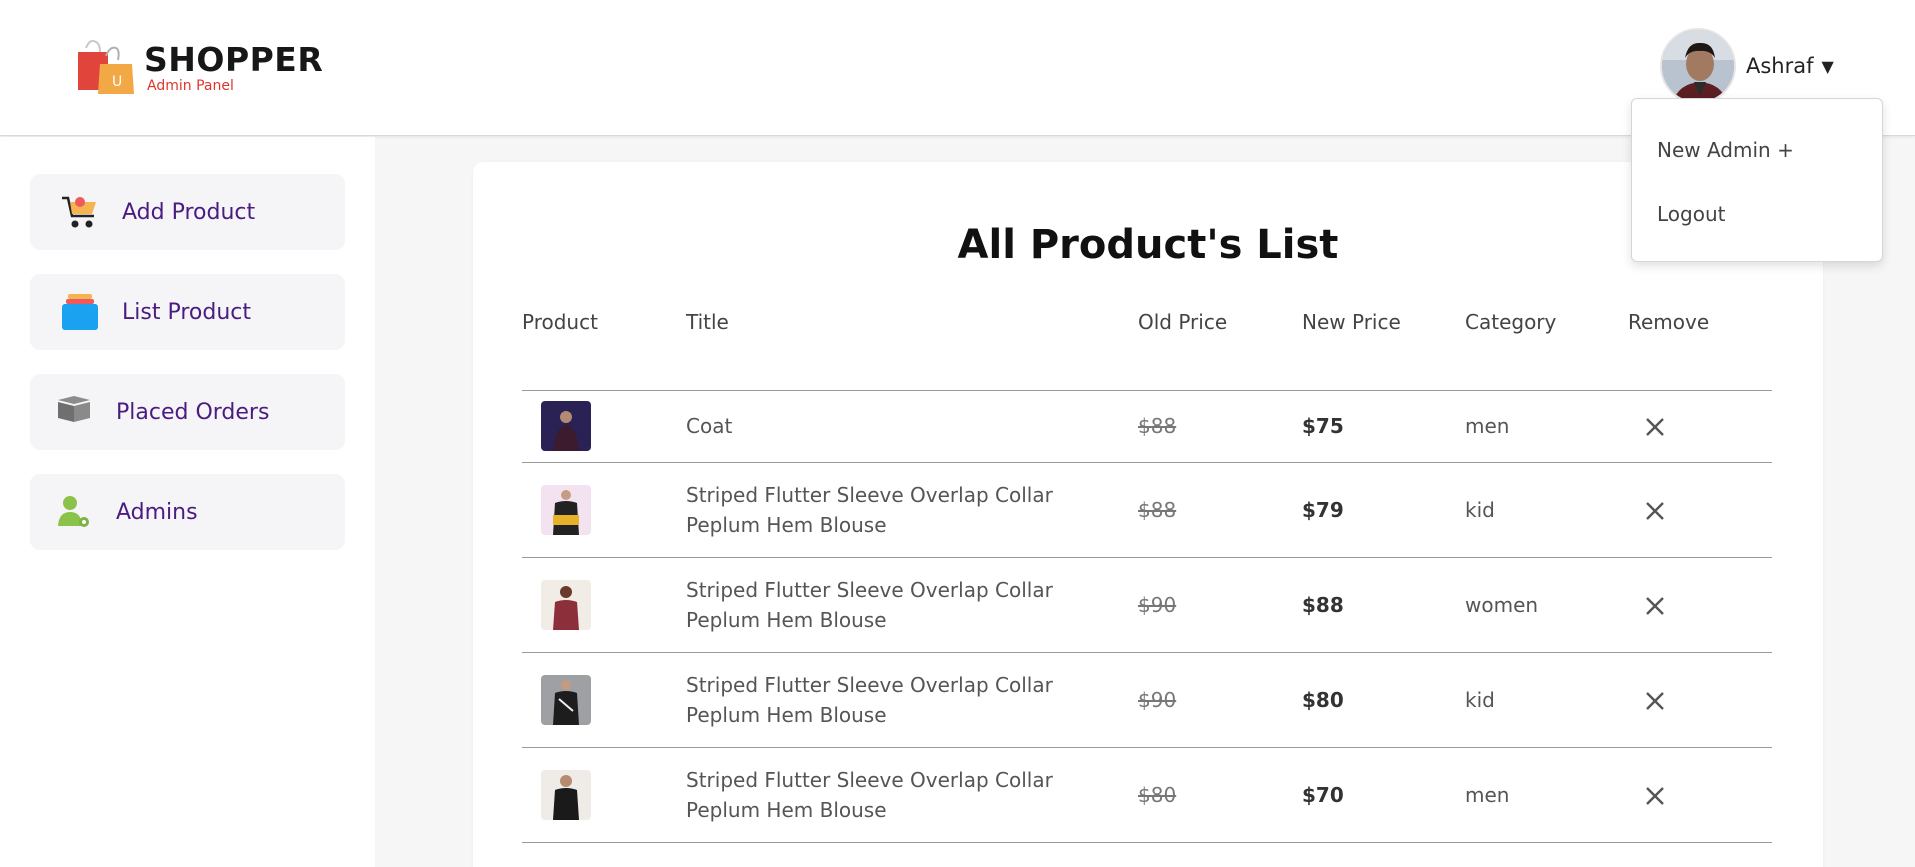 Image resolution: width=1915 pixels, height=867 pixels. I want to click on cart-icon, so click(80, 212).